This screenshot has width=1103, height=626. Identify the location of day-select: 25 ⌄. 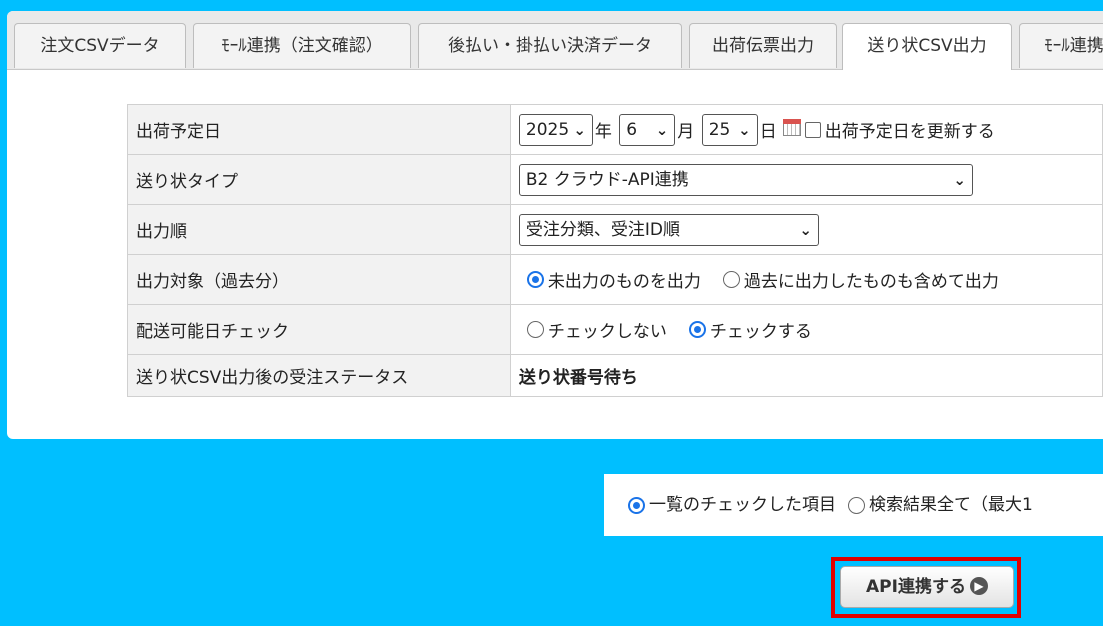
(729, 129).